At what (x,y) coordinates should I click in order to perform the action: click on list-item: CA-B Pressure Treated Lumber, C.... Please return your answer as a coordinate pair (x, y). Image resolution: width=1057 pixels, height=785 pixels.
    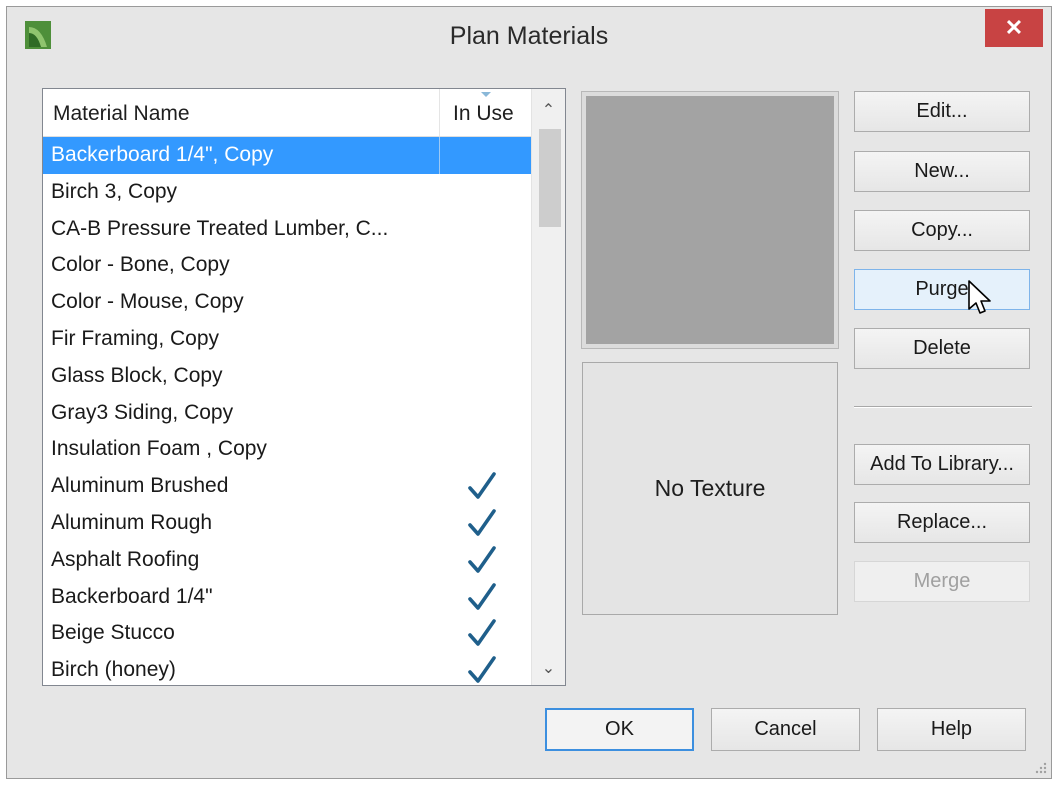
    Looking at the image, I should click on (287, 229).